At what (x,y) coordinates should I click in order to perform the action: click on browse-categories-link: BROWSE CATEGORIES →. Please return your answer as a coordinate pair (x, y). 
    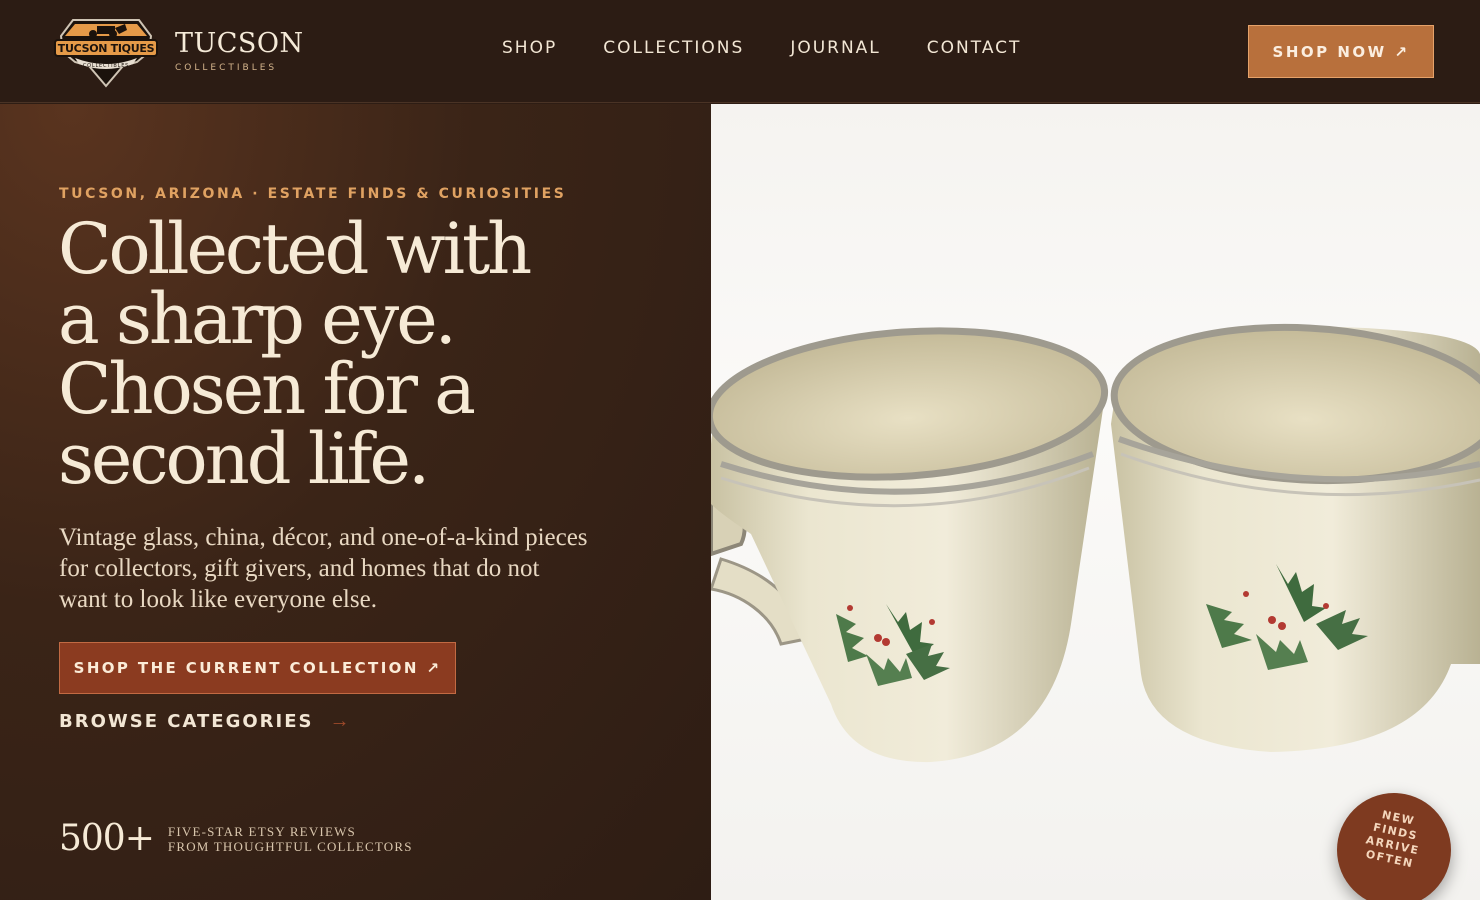
    Looking at the image, I should click on (204, 721).